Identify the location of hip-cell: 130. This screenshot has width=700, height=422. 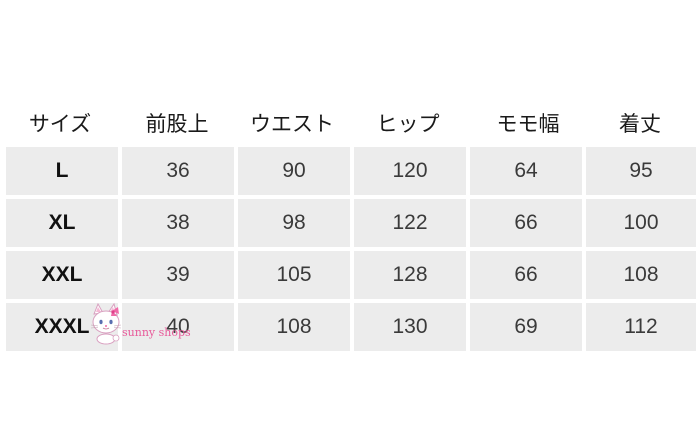
(410, 327).